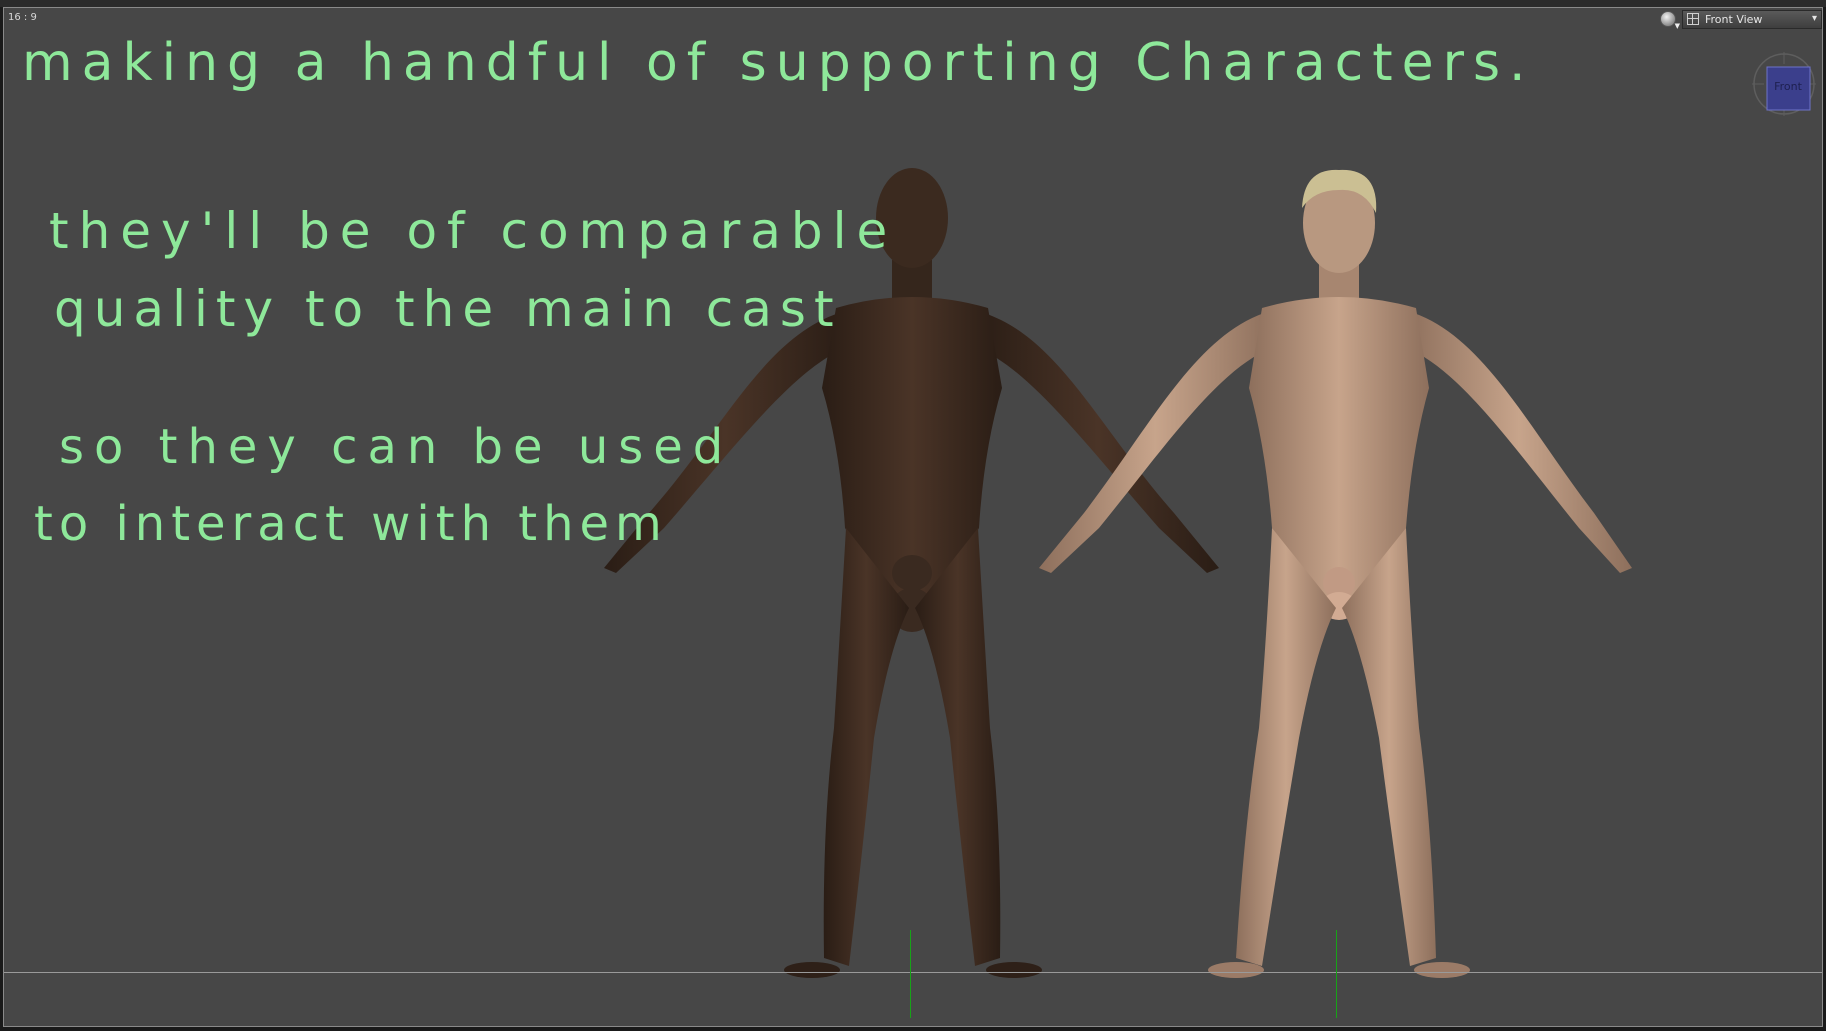  I want to click on ground-plane-line, so click(913, 972).